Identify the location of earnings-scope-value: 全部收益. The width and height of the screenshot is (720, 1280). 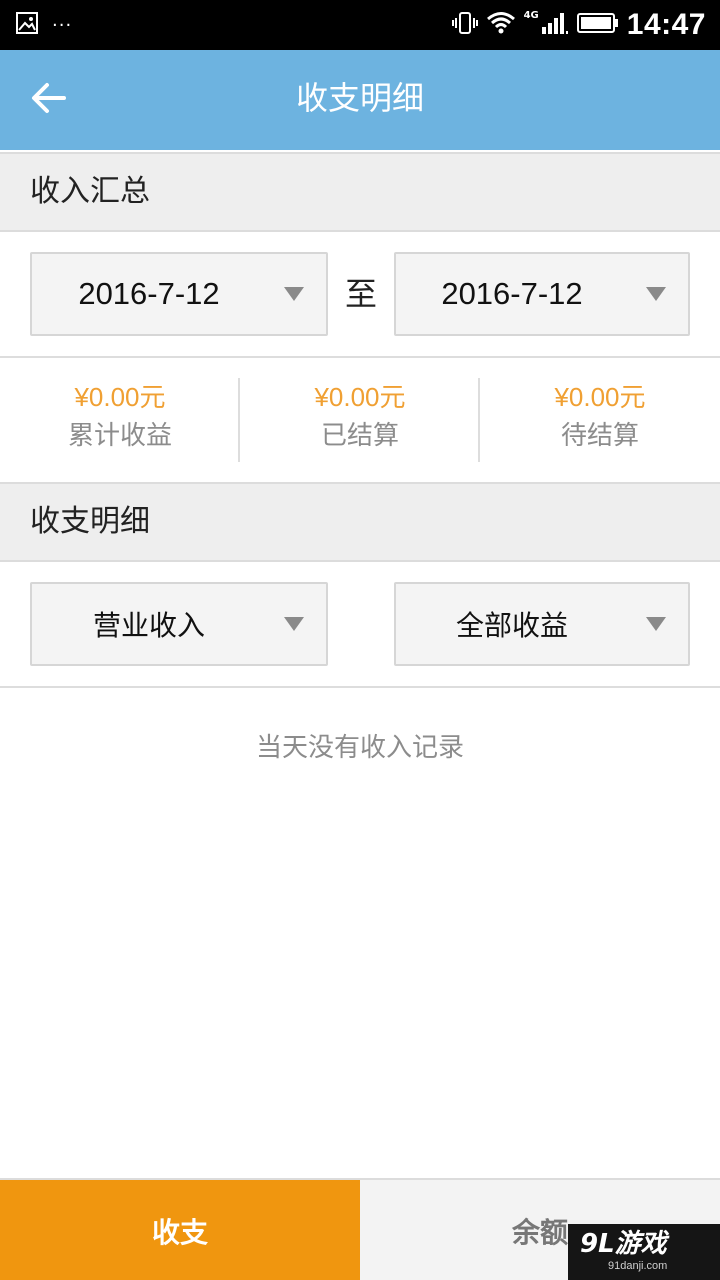
(511, 625).